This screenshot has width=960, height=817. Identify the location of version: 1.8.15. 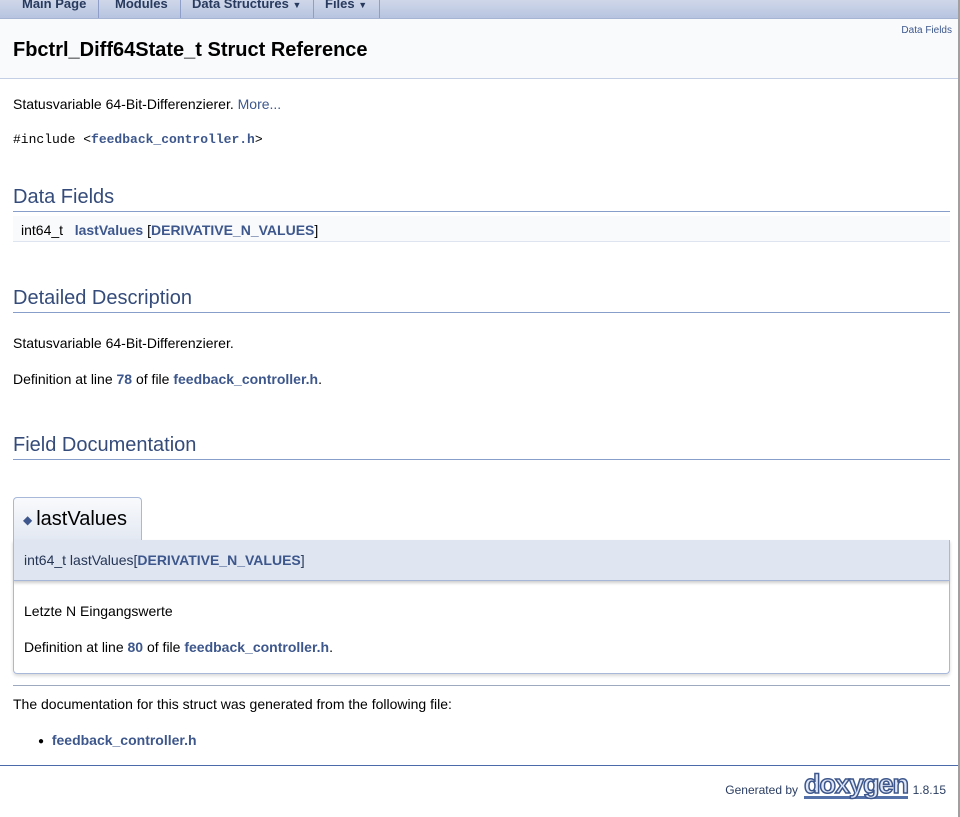
(929, 790).